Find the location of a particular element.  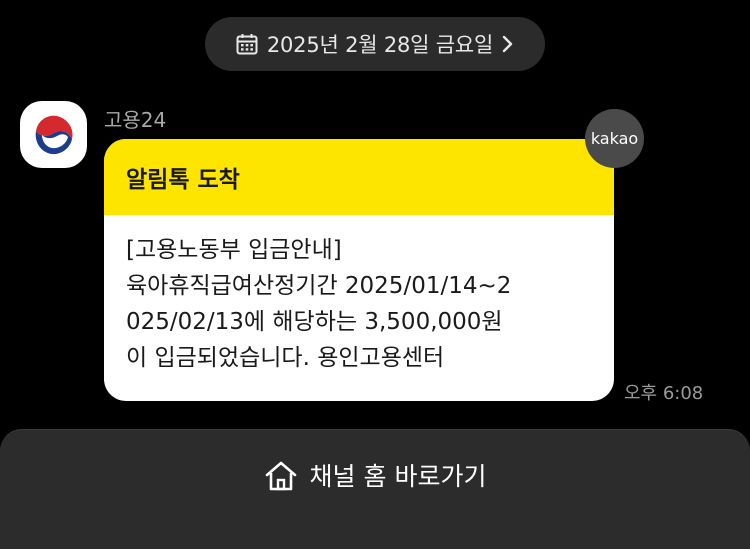

channel-home-label: 채널 홈 바로가기 is located at coordinates (398, 476).